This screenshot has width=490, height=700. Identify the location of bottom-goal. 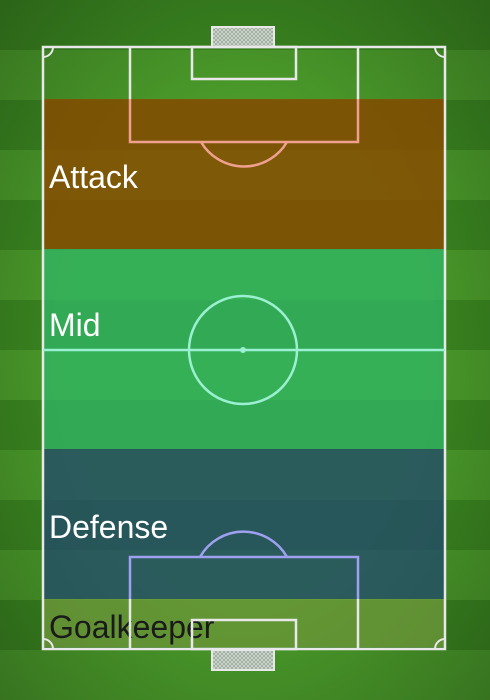
(243, 660).